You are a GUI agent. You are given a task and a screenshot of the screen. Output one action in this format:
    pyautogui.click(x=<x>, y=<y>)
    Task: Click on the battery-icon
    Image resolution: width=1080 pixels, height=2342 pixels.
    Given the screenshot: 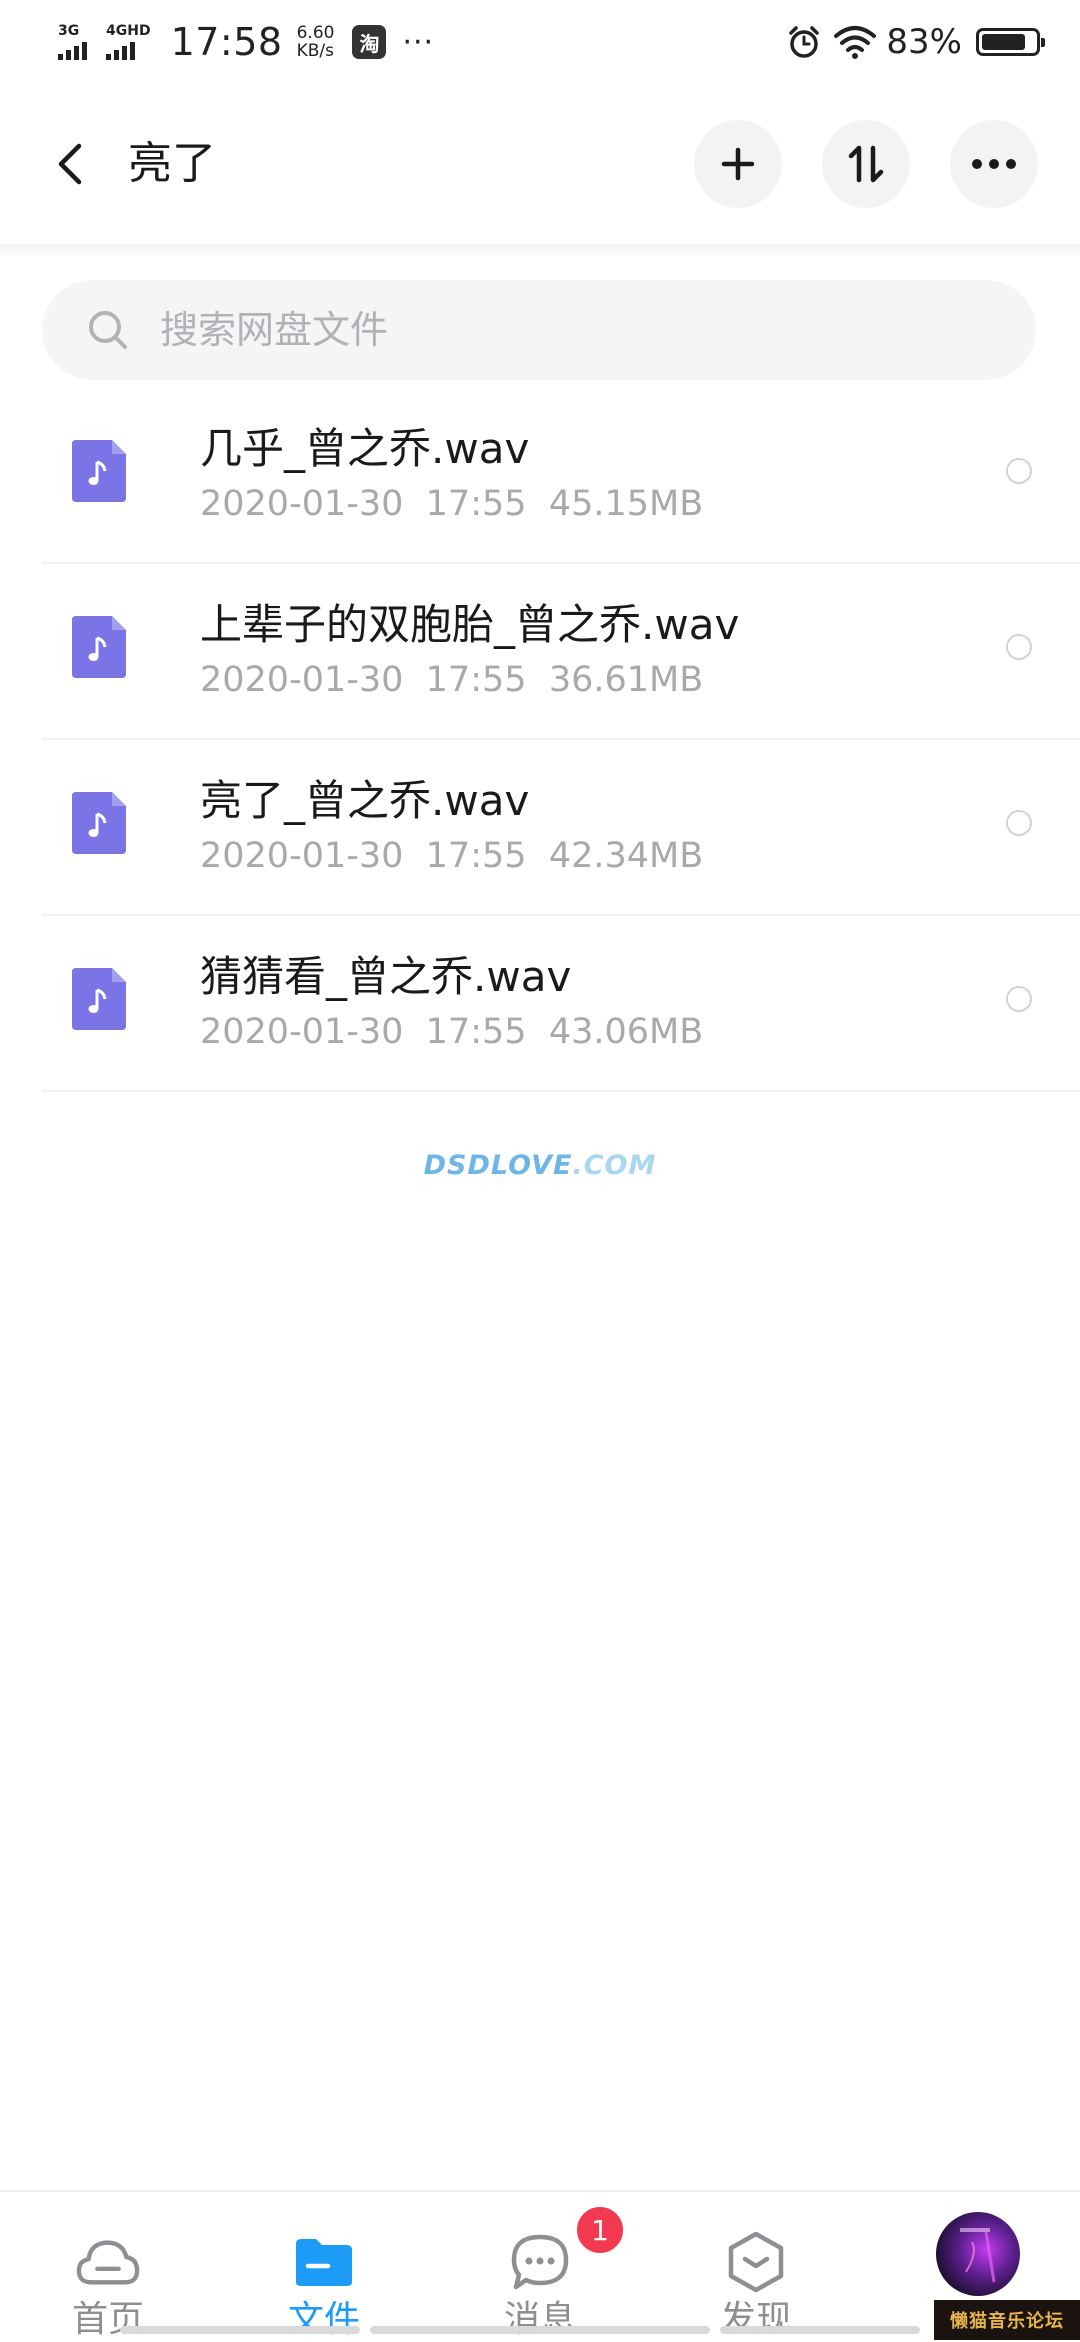 What is the action you would take?
    pyautogui.click(x=1010, y=42)
    